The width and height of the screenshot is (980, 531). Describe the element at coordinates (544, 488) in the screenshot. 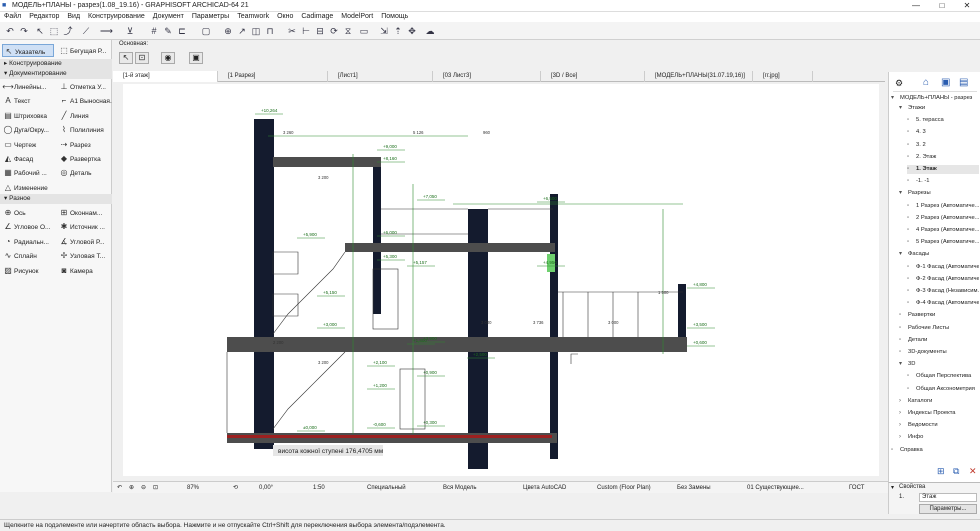

I see `pen-set: Цвета AutoCAD` at that location.